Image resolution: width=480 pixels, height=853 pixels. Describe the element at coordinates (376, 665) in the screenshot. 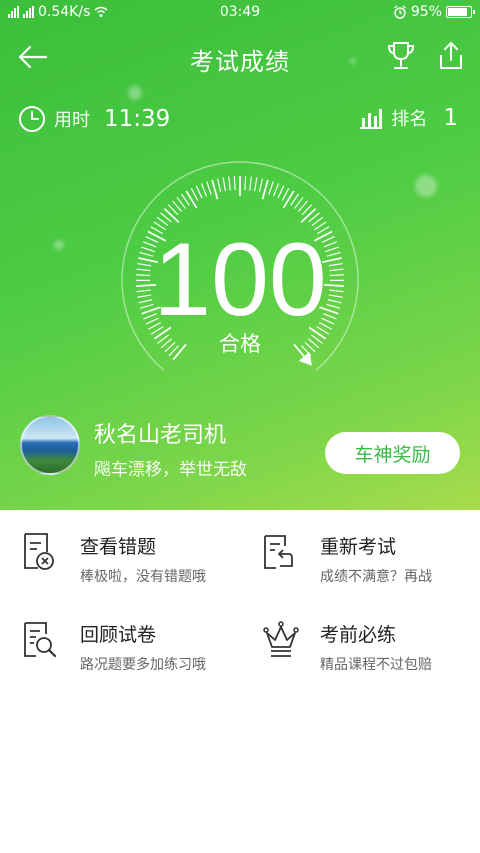

I see `menu-desc: 精品课程不过包赔` at that location.